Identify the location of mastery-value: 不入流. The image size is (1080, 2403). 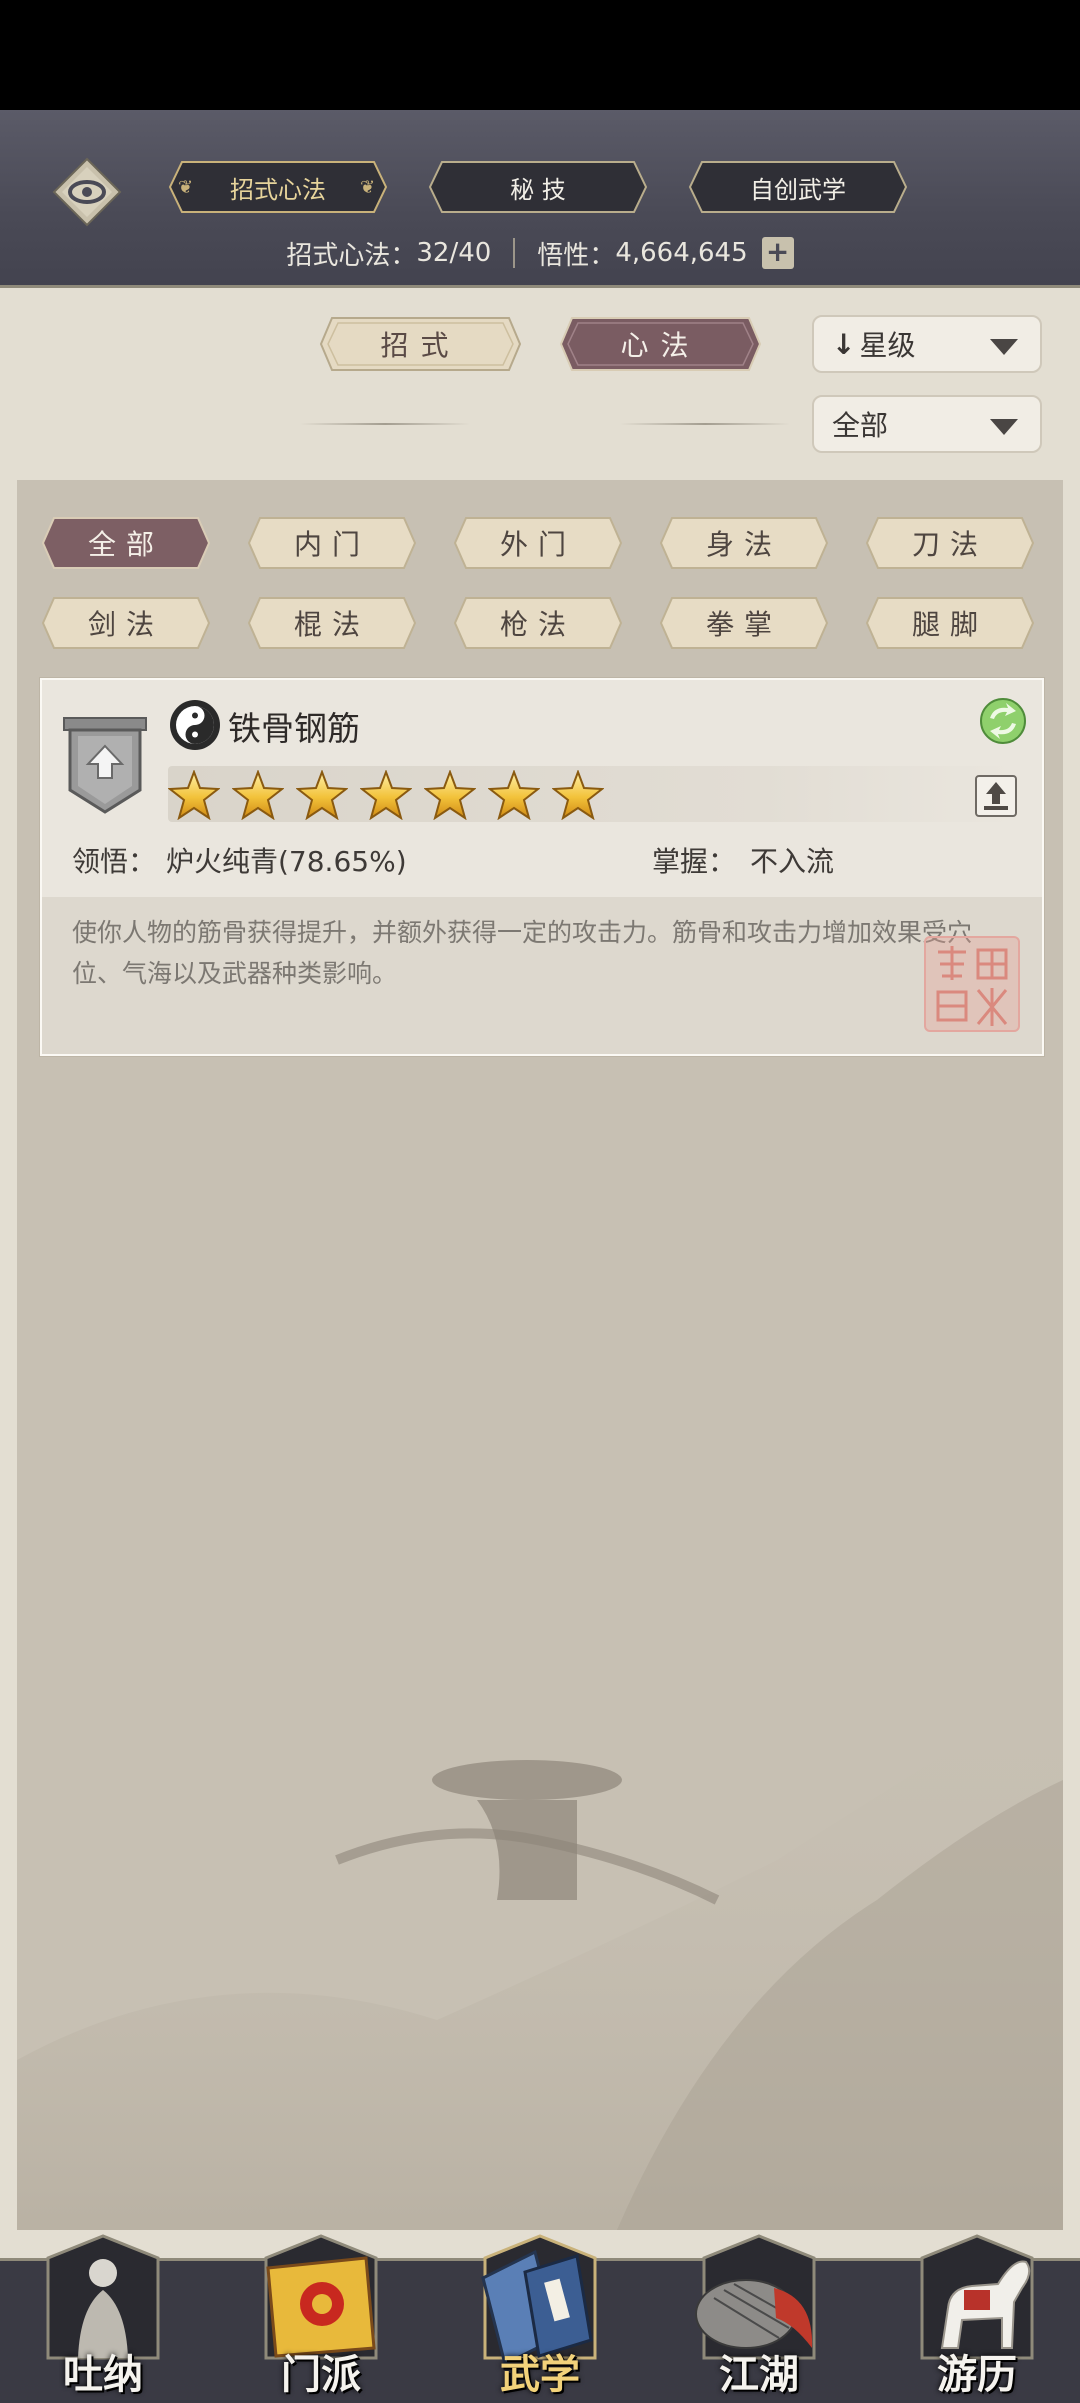
(792, 861).